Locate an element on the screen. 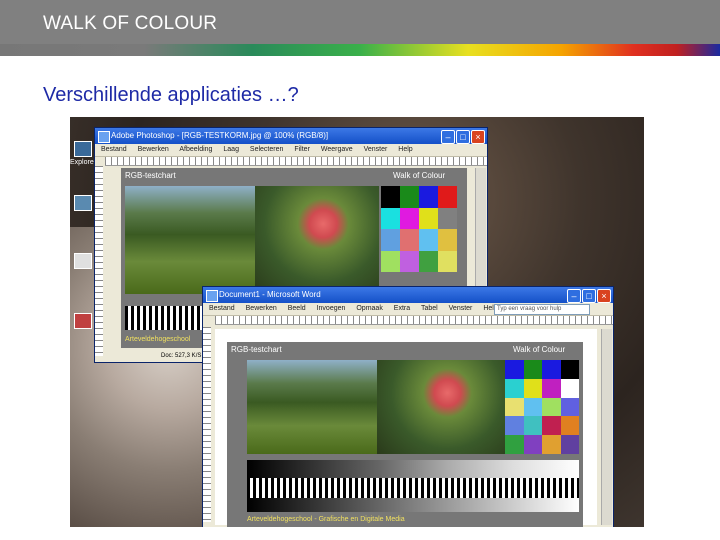 Image resolution: width=720 pixels, height=540 pixels. chart-footer: Arteveldehogeschool is located at coordinates (158, 339).